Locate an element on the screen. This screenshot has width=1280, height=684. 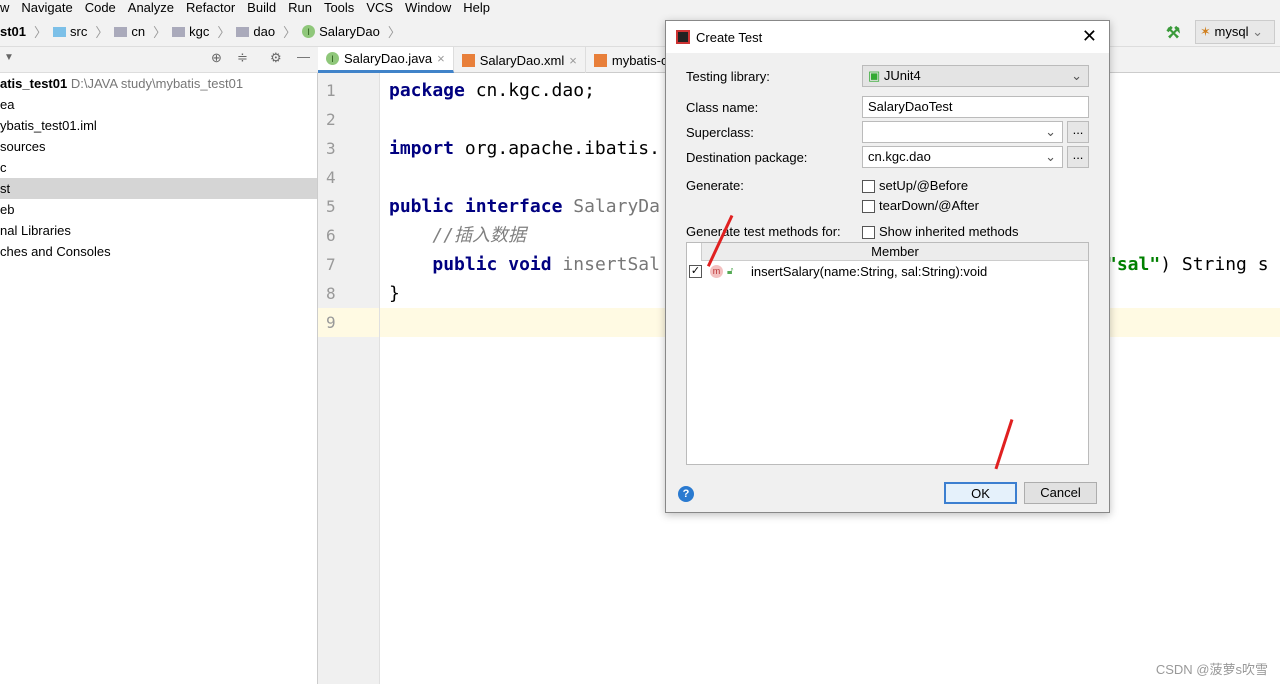
tree-item: nal Libraries is located at coordinates (158, 230).